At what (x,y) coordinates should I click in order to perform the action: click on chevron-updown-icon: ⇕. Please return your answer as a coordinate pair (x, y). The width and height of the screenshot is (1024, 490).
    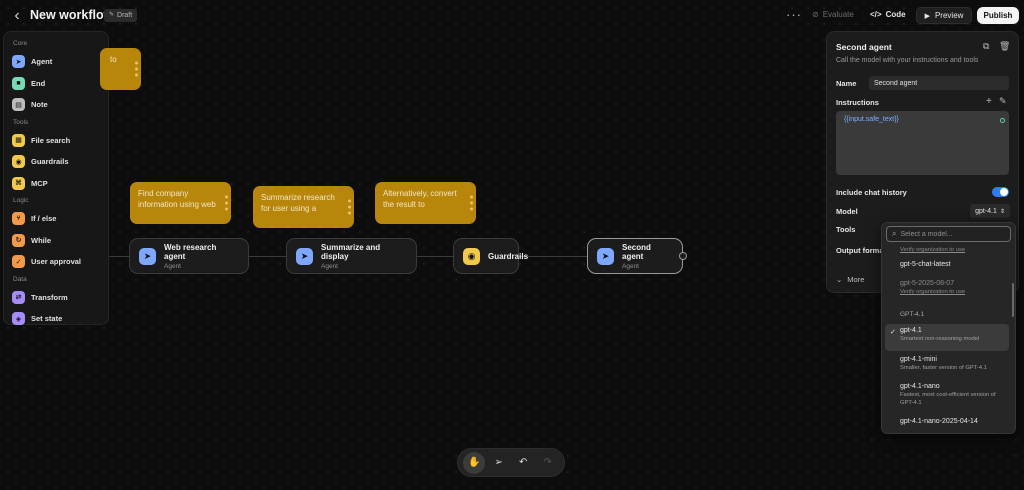
    Looking at the image, I should click on (1002, 211).